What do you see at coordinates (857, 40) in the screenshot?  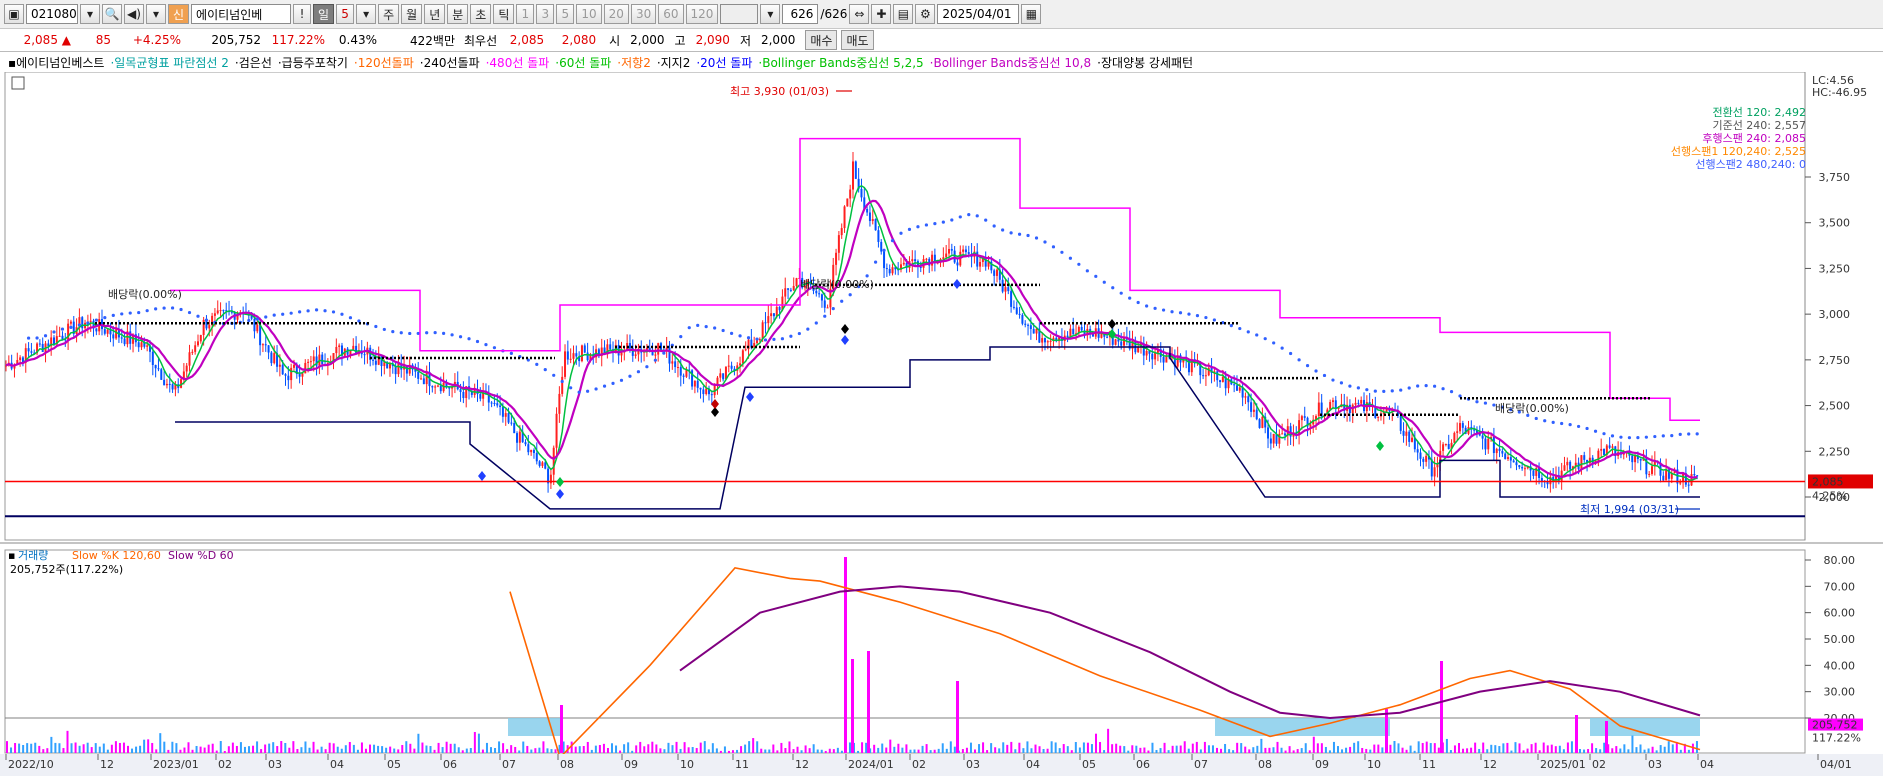 I see `sell-button: 매도` at bounding box center [857, 40].